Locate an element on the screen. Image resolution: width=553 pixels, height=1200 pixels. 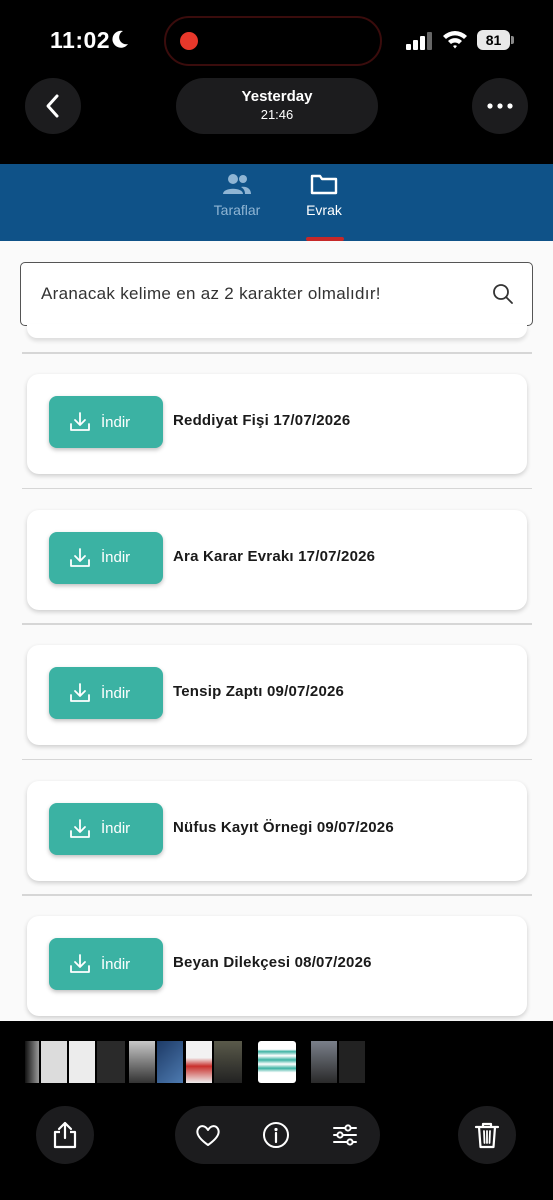
battery-level: 81 is located at coordinates (493, 40).